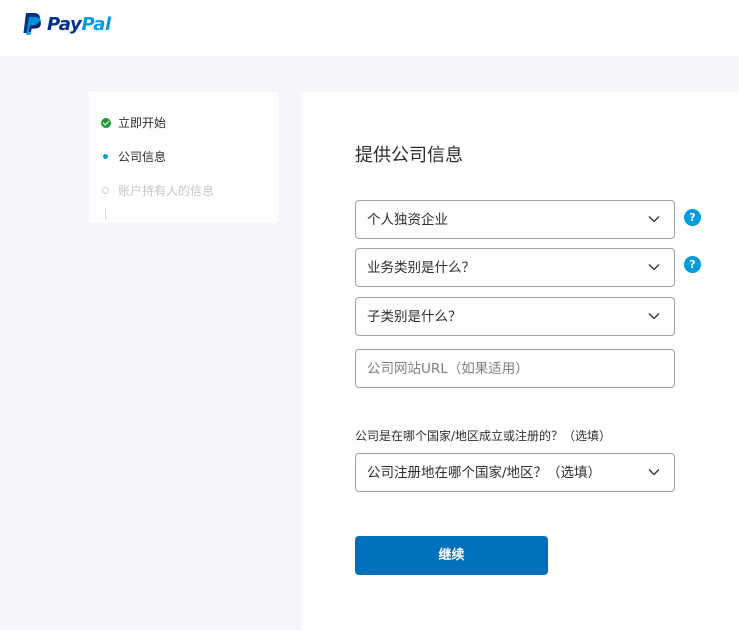 This screenshot has height=630, width=739. I want to click on current-step-dot-icon, so click(105, 156).